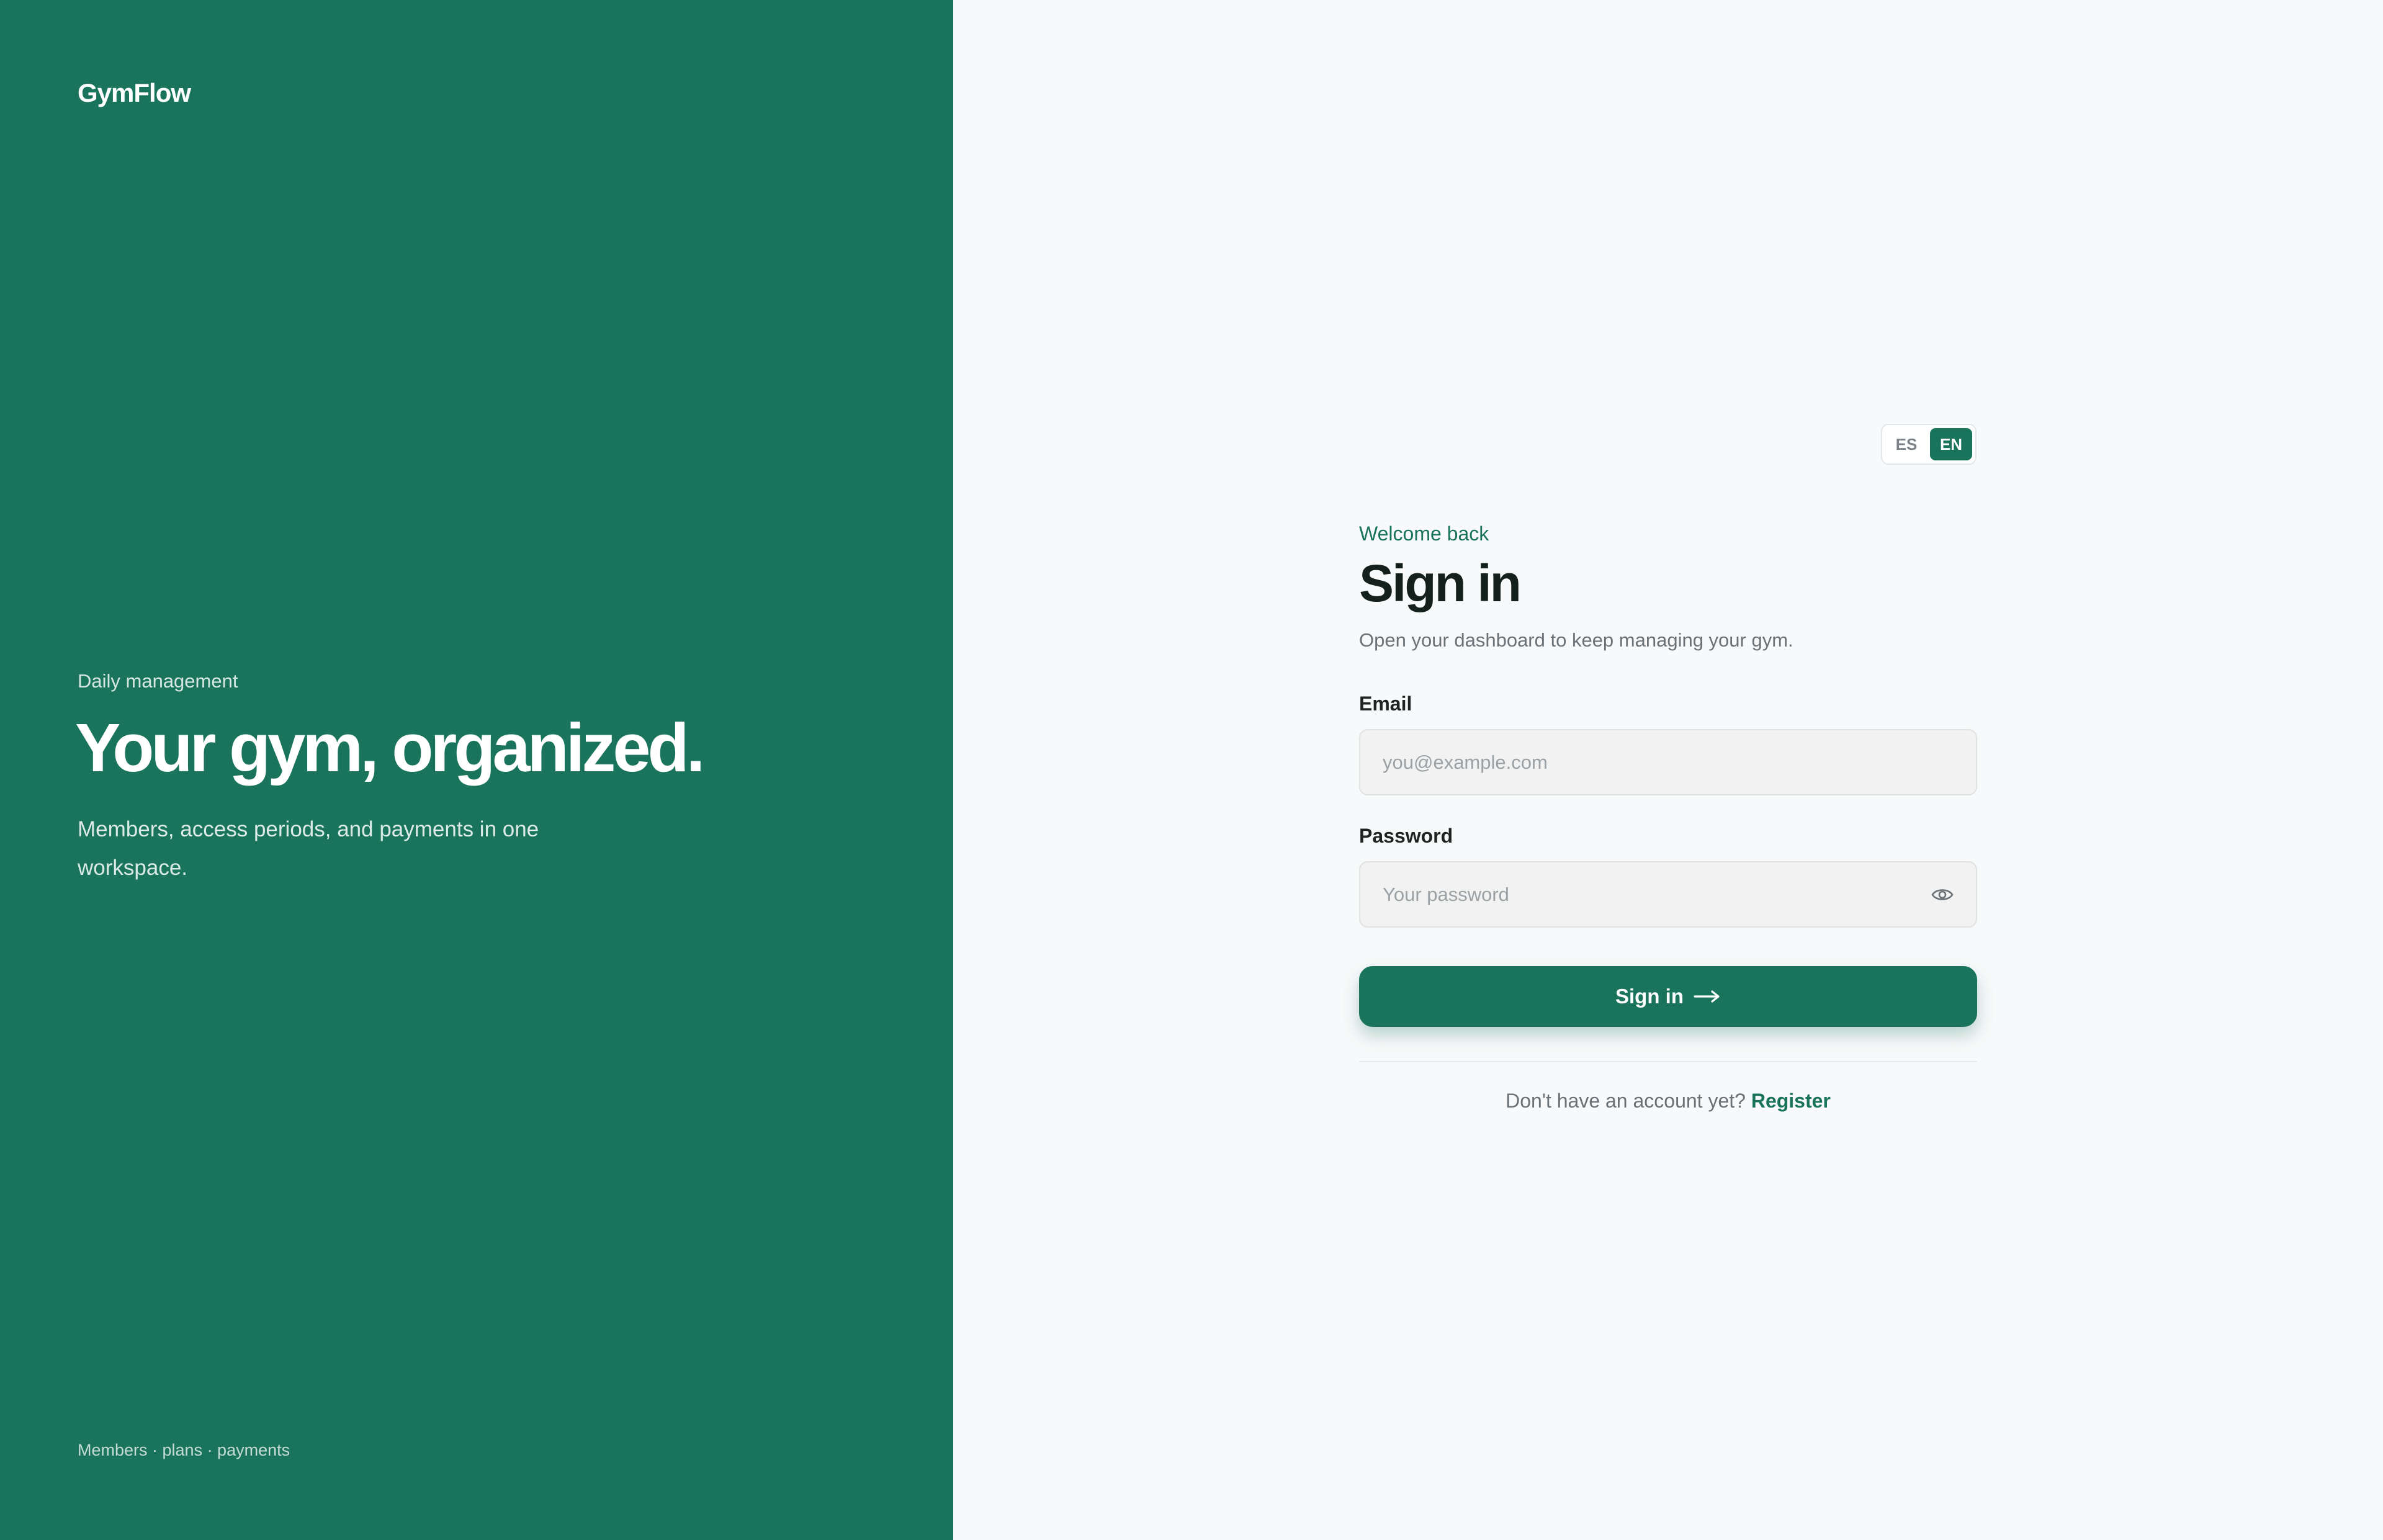 This screenshot has height=1540, width=2383. Describe the element at coordinates (1465, 762) in the screenshot. I see `email-placeholder: you@example.com` at that location.